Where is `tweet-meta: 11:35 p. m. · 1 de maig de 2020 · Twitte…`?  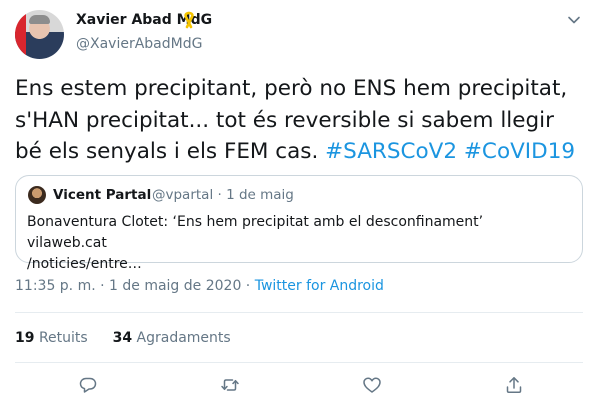
tweet-meta: 11:35 p. m. · 1 de maig de 2020 · Twitte… is located at coordinates (199, 286).